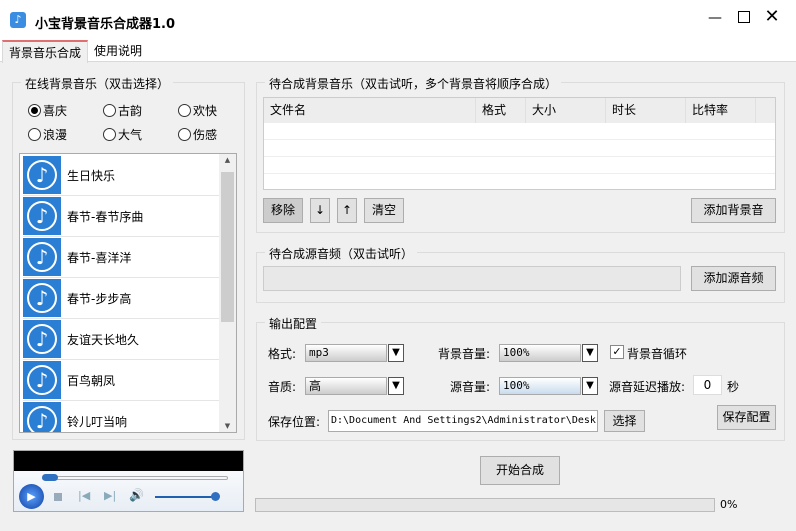 This screenshot has height=531, width=796. Describe the element at coordinates (398, 51) in the screenshot. I see `tab-strip: 背景音乐合成 使用说明` at that location.